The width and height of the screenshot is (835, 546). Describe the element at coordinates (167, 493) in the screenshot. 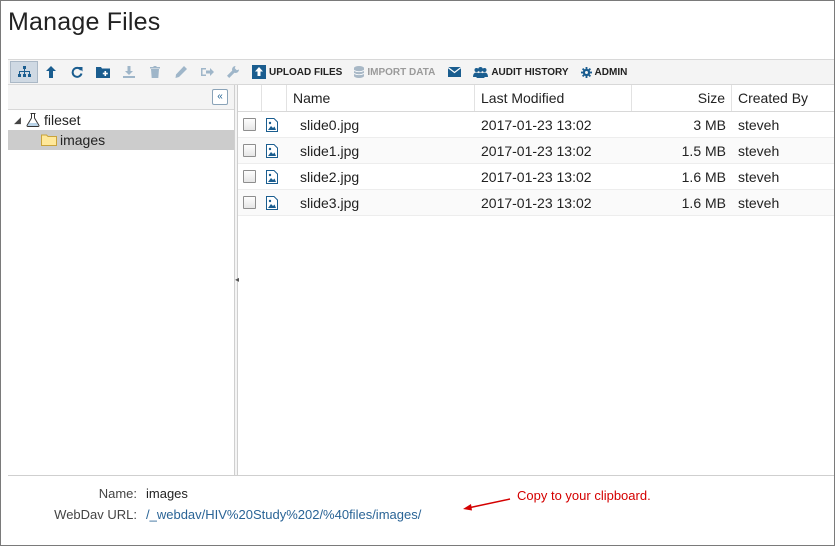

I see `name-property-value: images` at that location.